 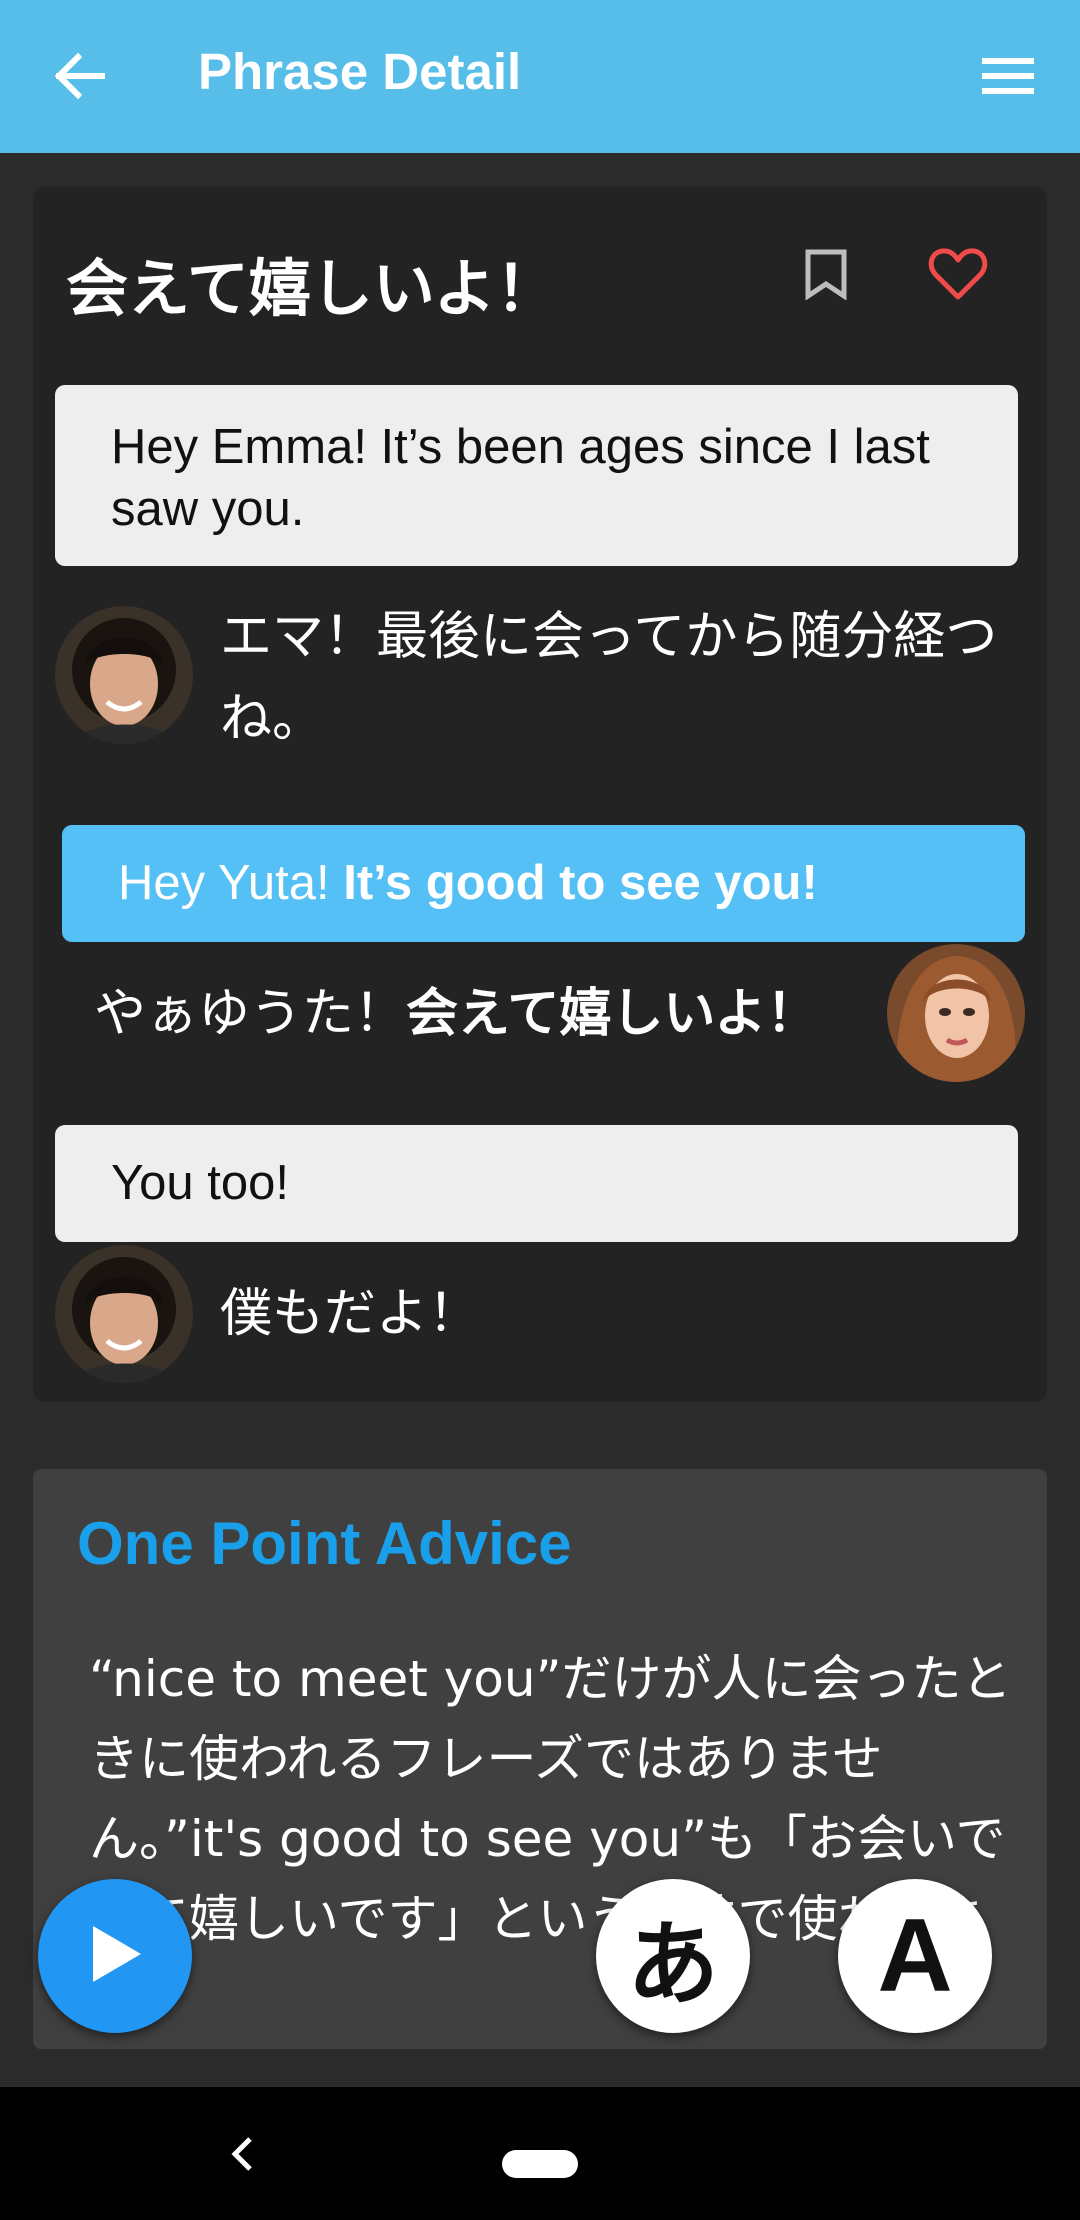 I want to click on japanese-line-bold: 会えて嬉しいよ！, so click(x=612, y=1014).